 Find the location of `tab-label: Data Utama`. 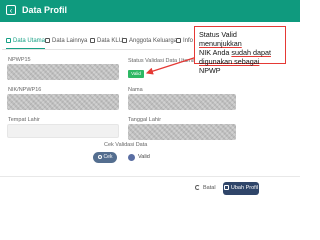

tab-label: Data Utama is located at coordinates (29, 41).